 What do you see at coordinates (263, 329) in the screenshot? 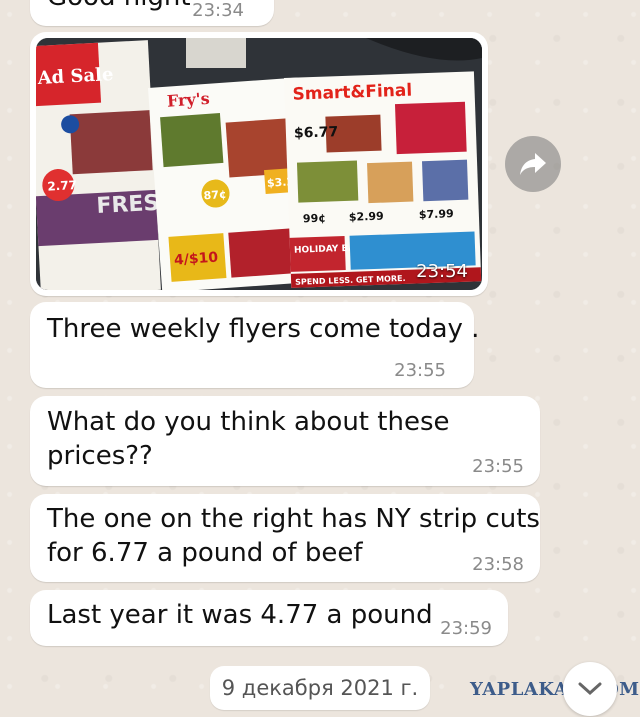
I see `message-text: Three weekly flyers come today .` at bounding box center [263, 329].